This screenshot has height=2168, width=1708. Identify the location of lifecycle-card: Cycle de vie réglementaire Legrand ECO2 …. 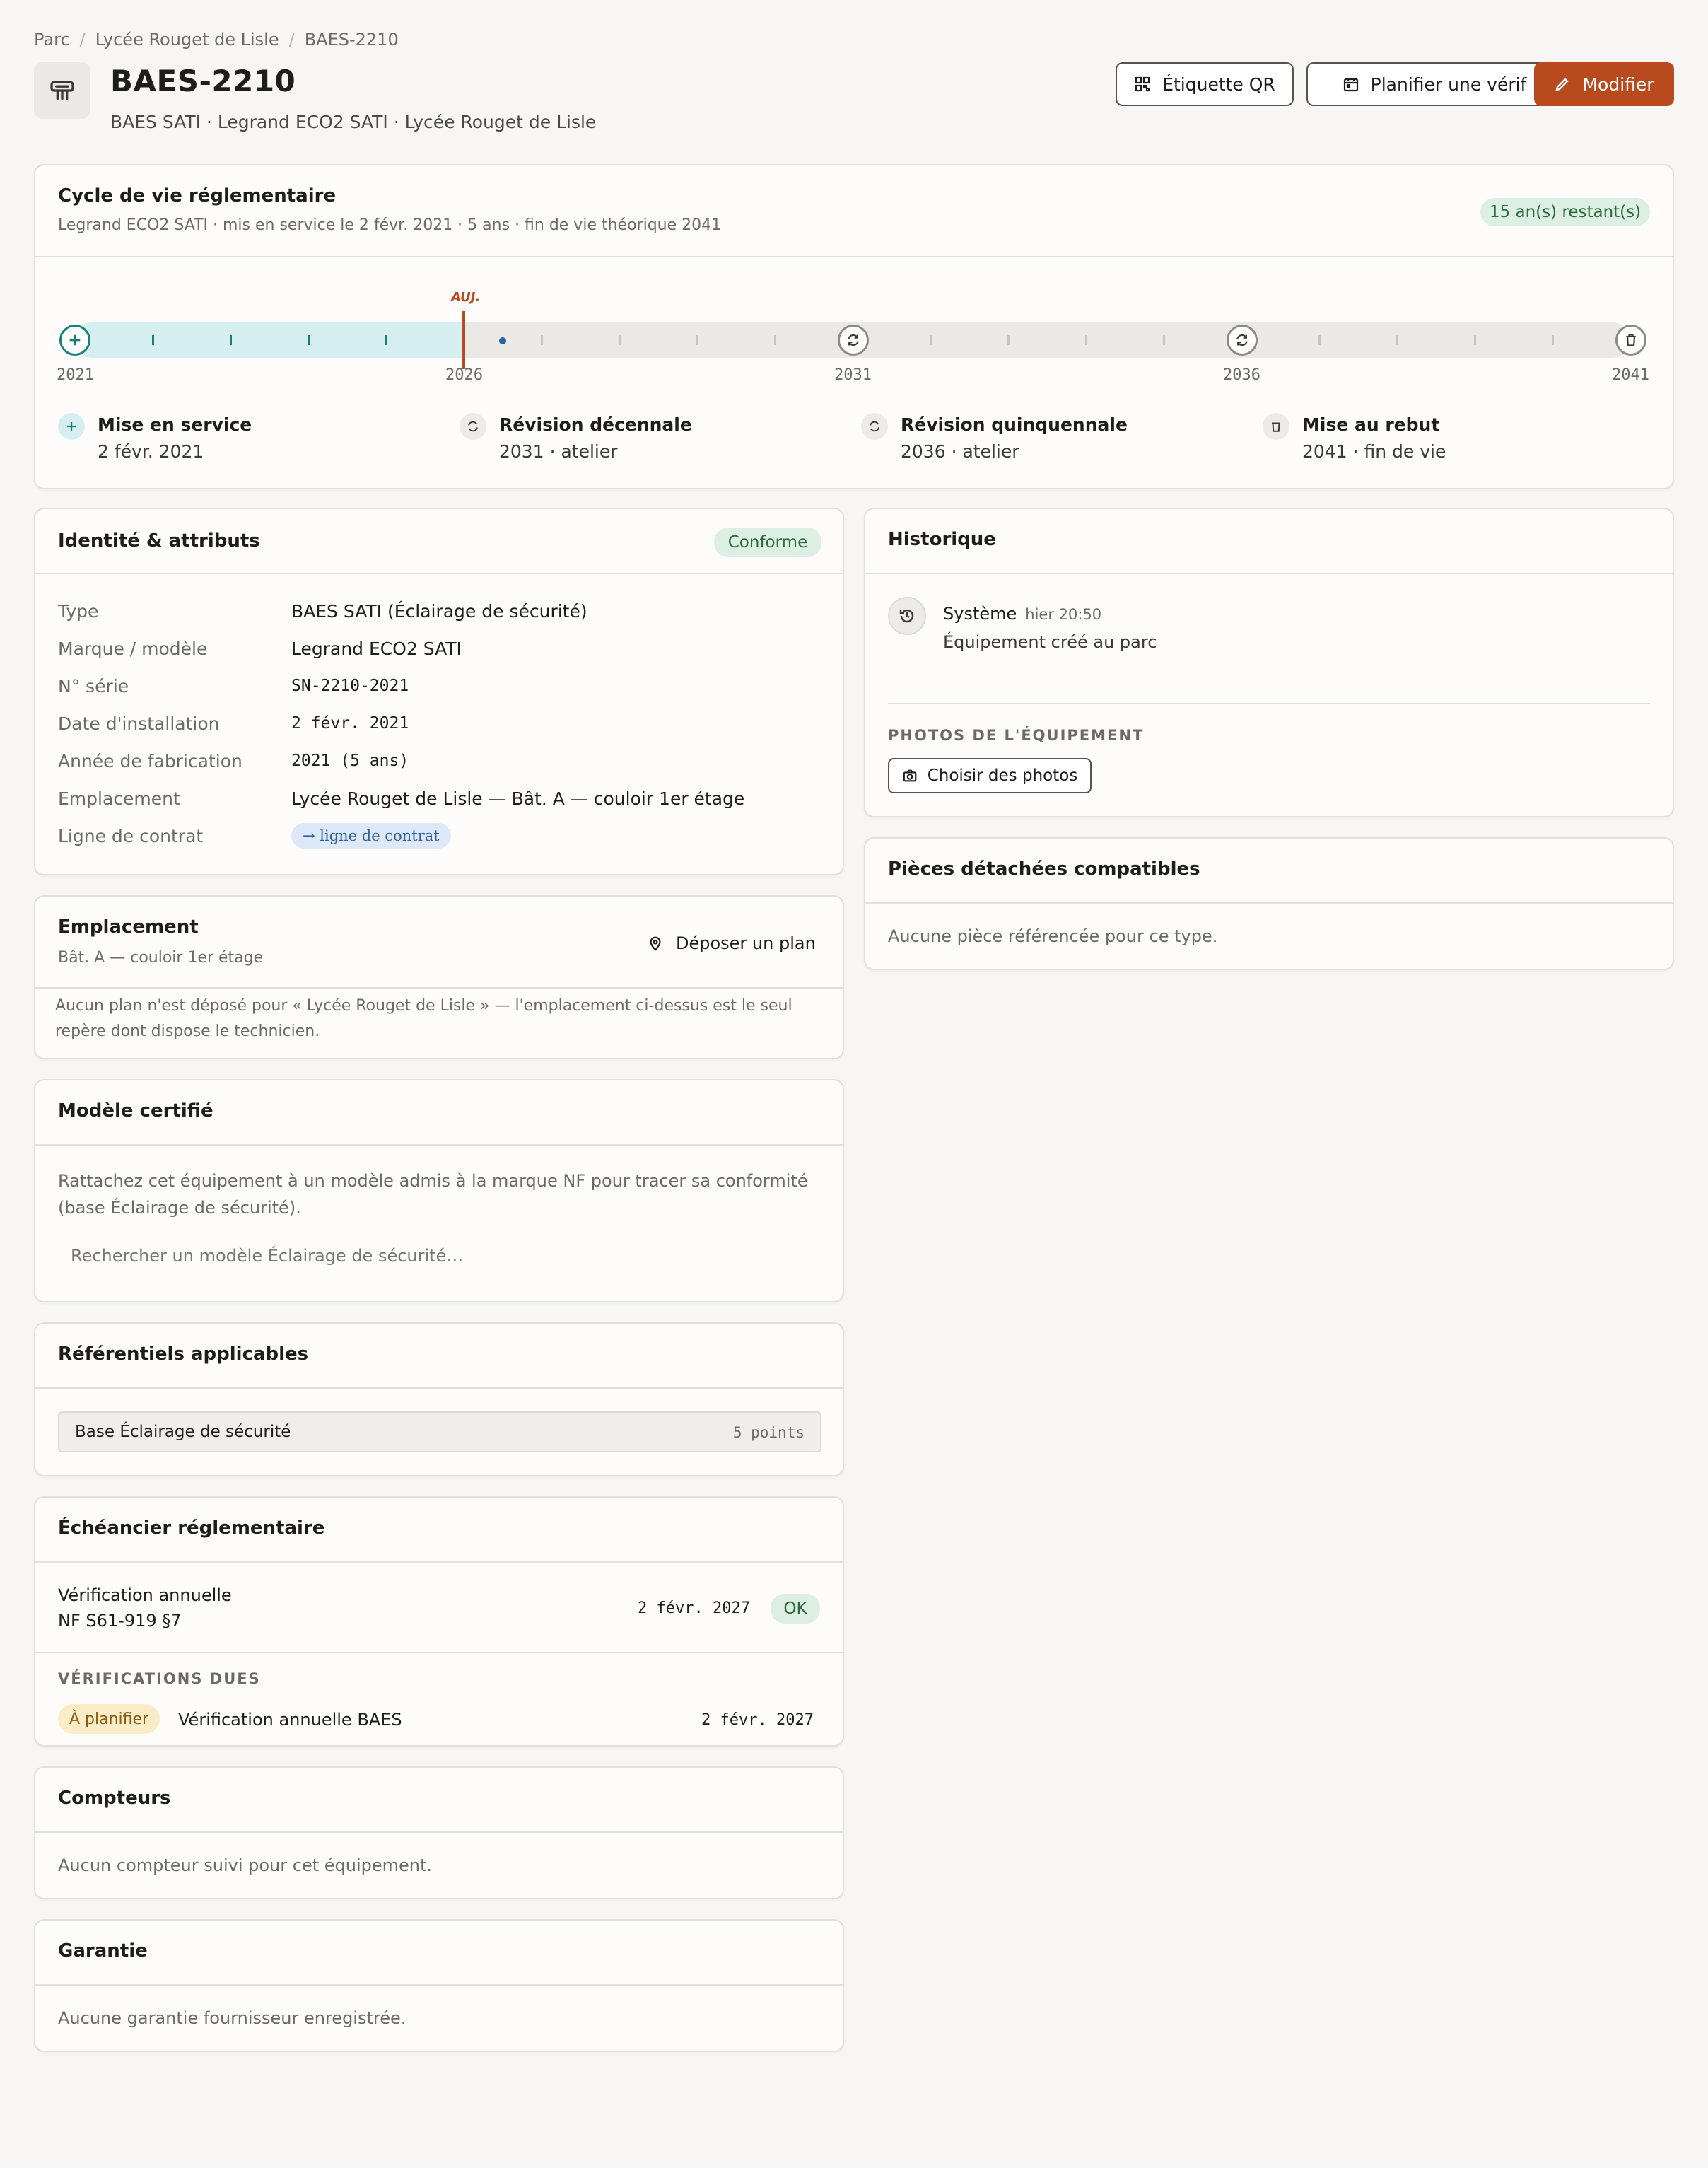
(854, 326).